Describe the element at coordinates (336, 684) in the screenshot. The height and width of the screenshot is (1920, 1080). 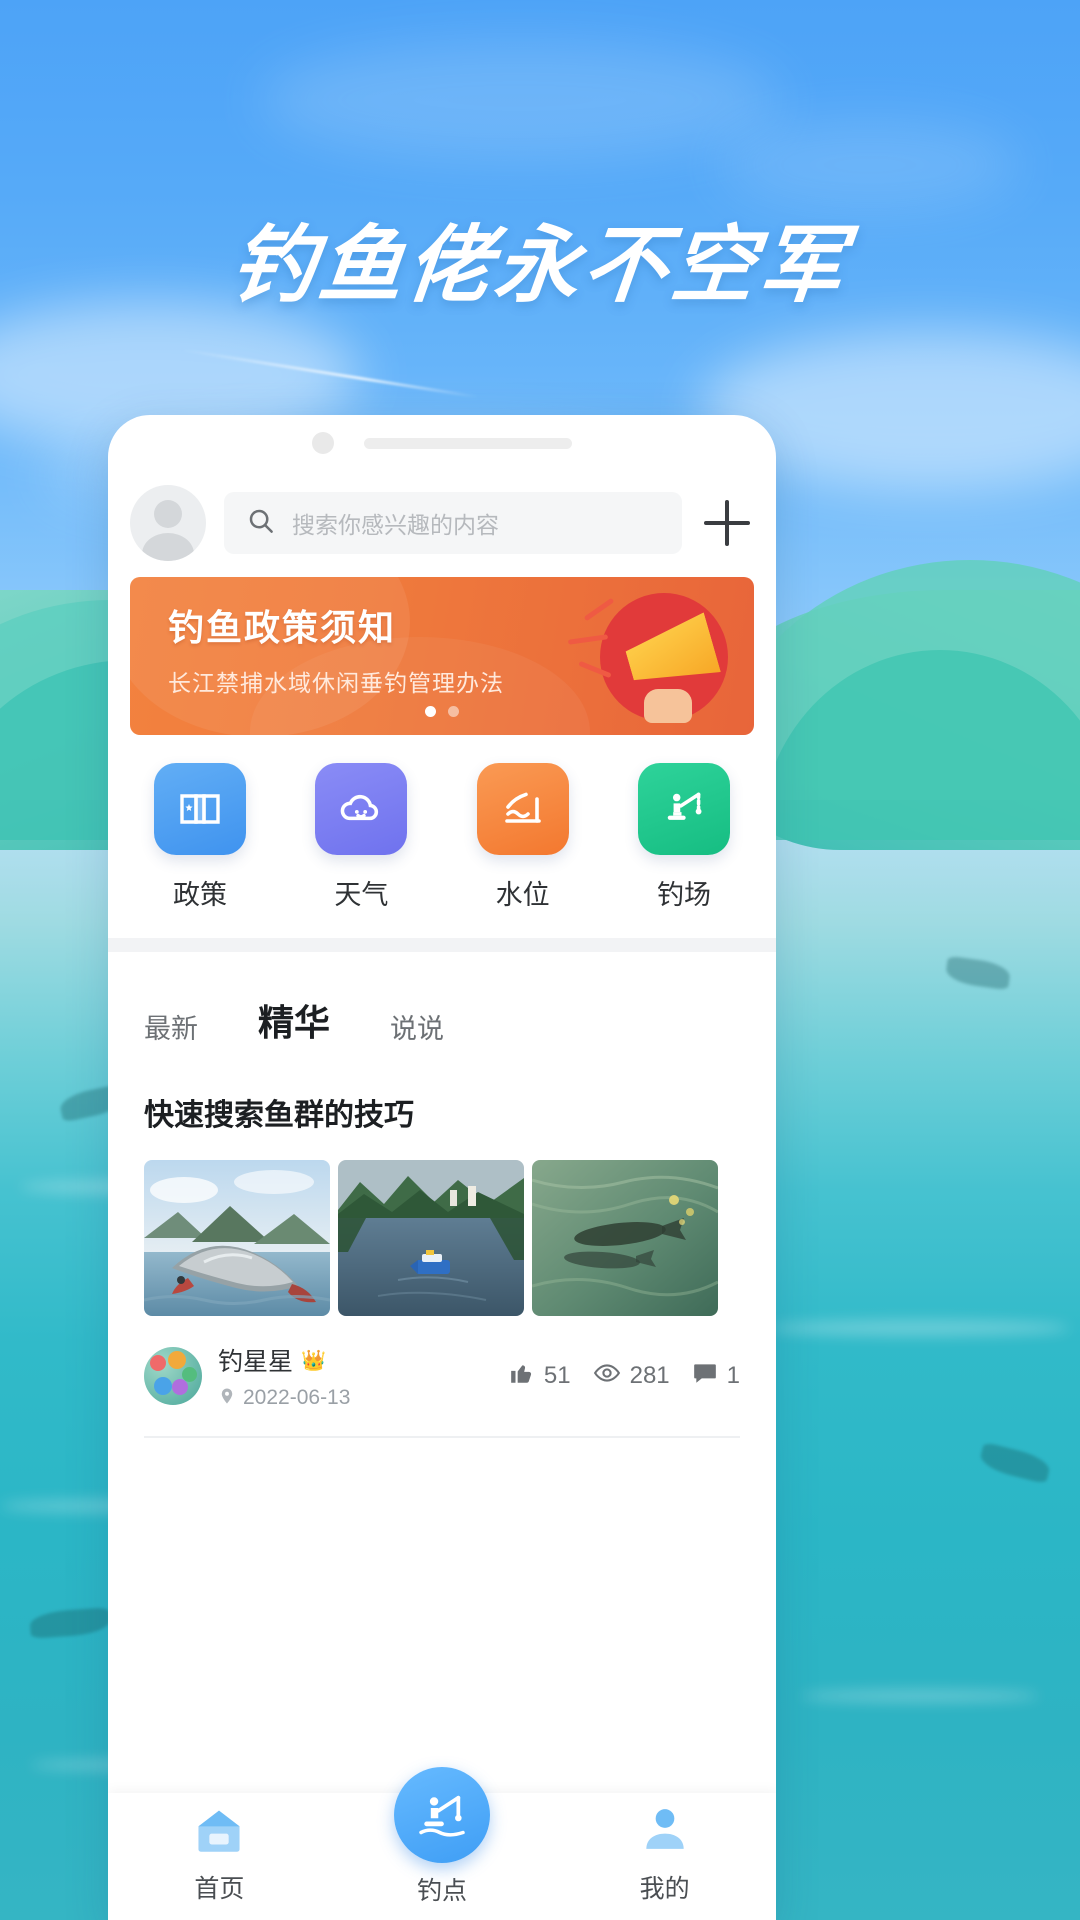
I see `banner-subtitle: 长江禁捕水域休闲垂钓管理办法` at that location.